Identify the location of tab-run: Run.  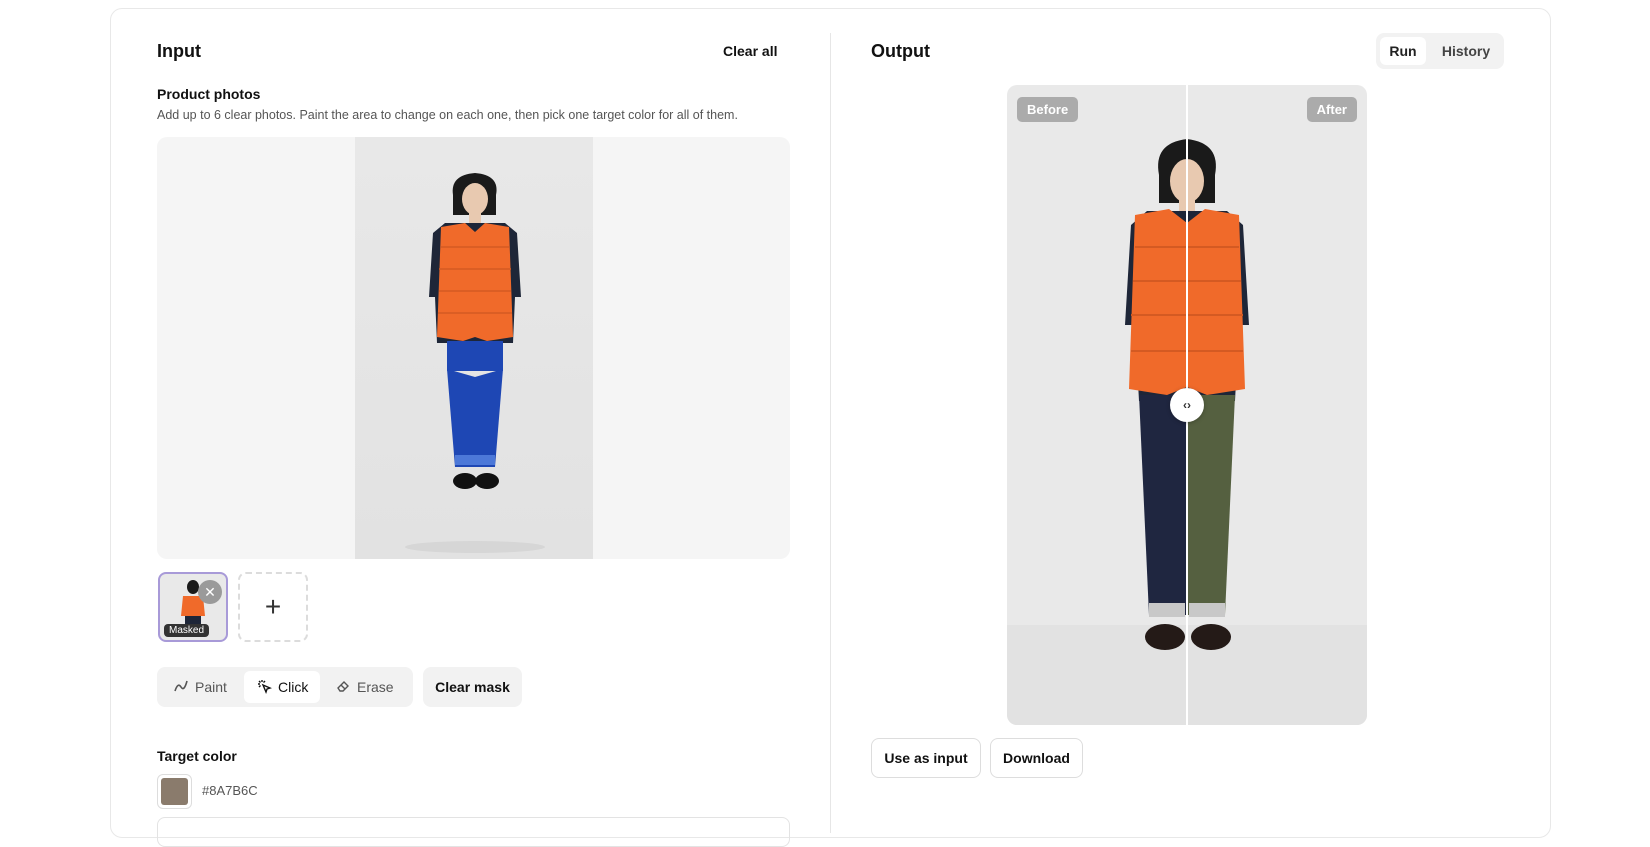
(1403, 51).